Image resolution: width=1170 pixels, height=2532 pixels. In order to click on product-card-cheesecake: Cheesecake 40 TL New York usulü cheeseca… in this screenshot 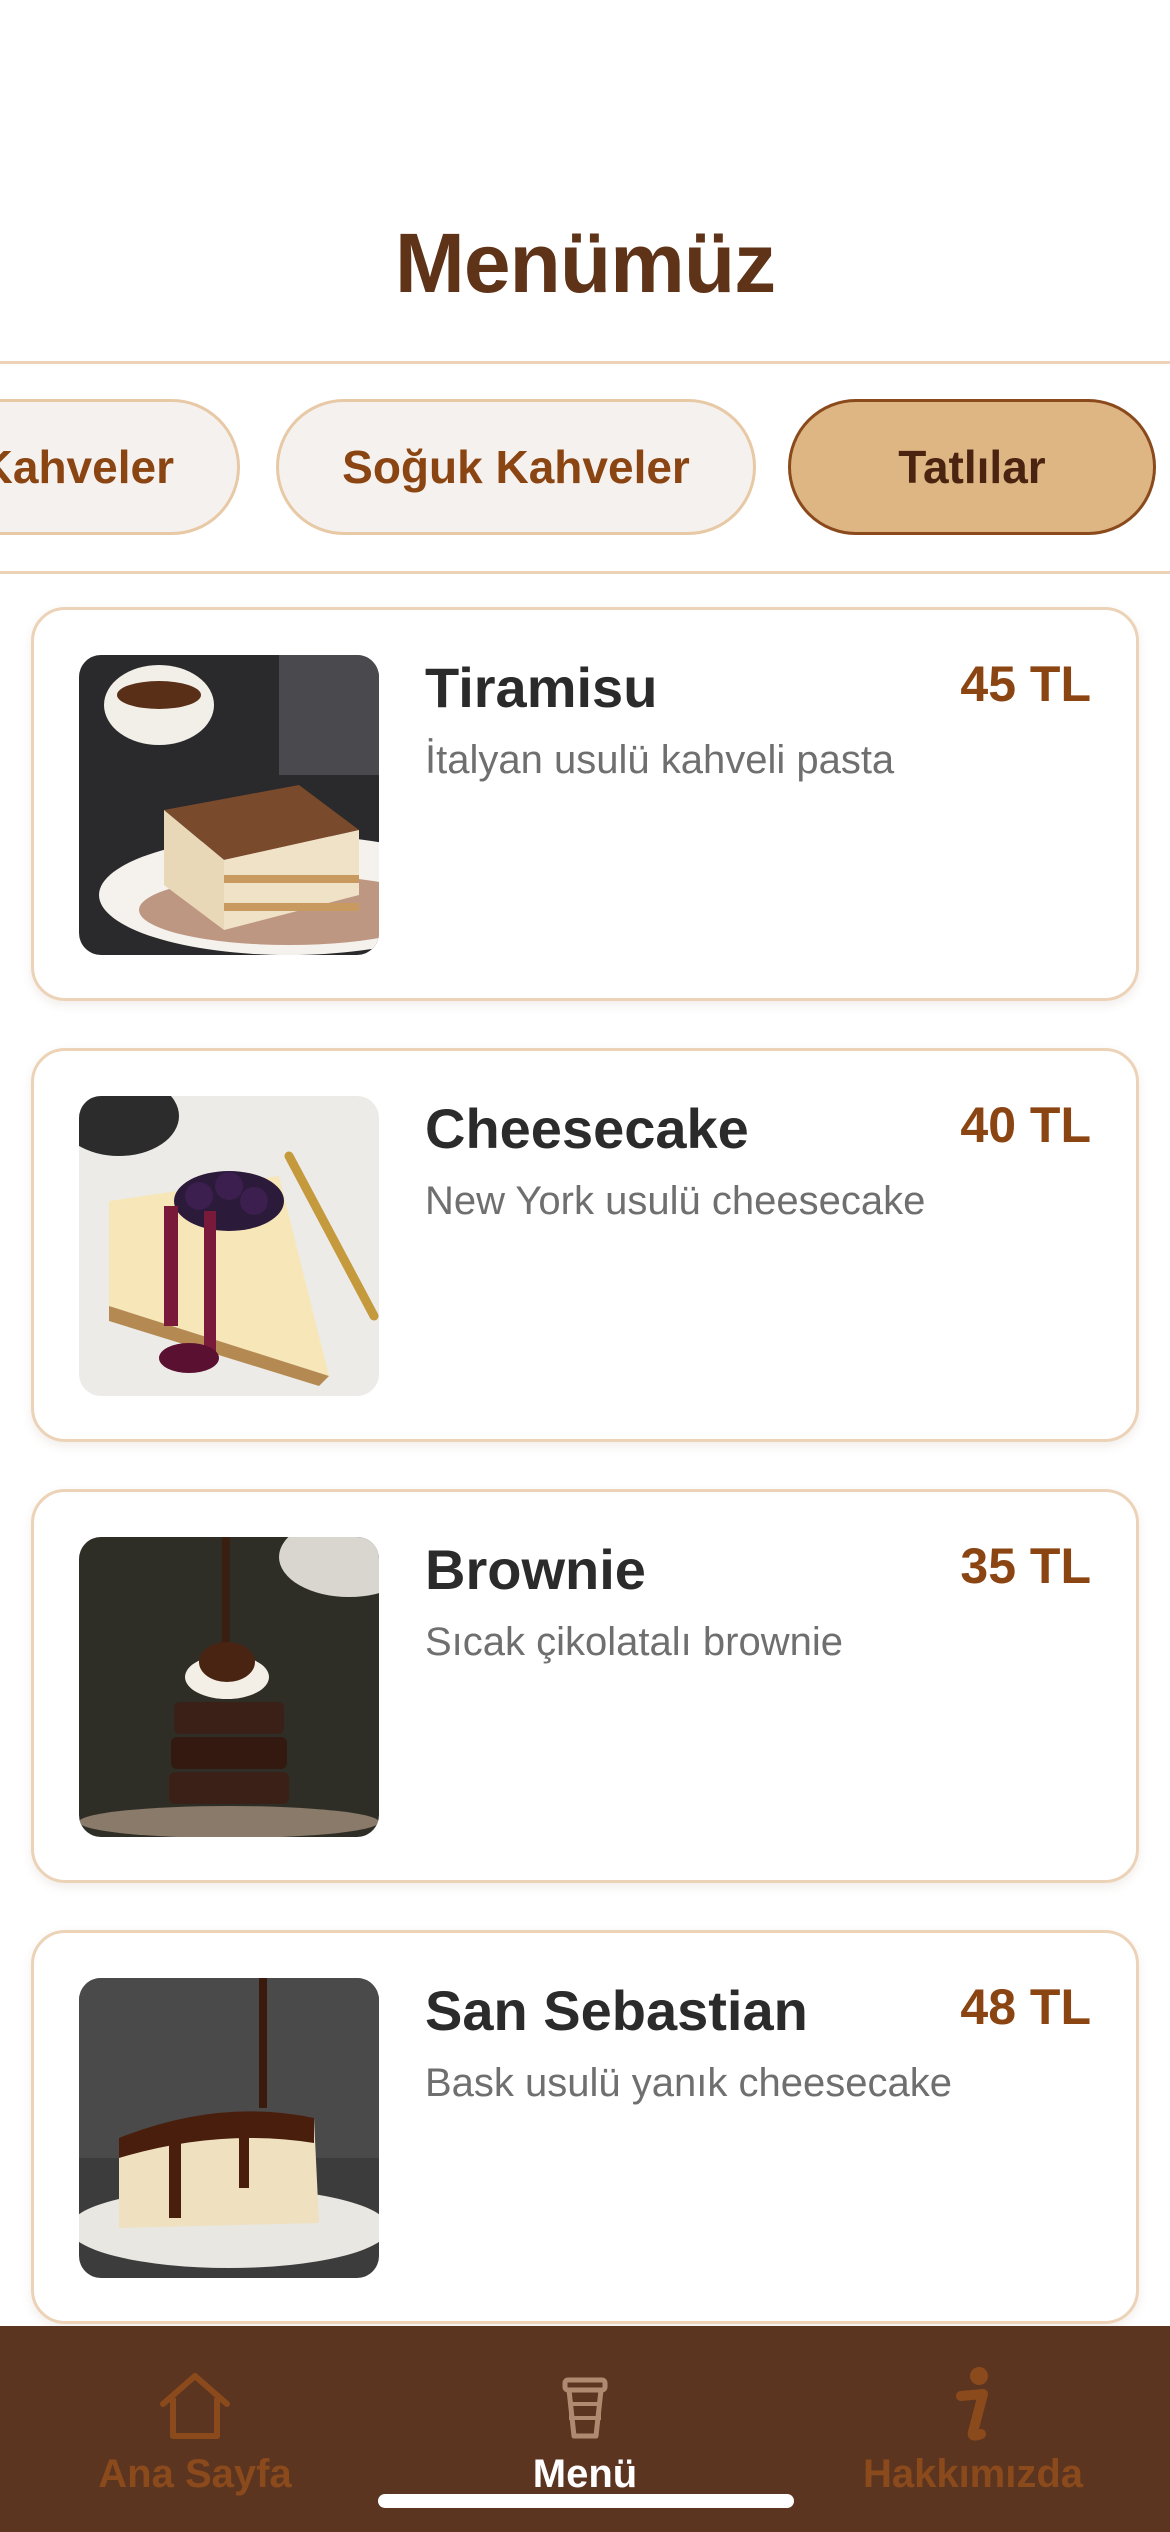, I will do `click(585, 1245)`.